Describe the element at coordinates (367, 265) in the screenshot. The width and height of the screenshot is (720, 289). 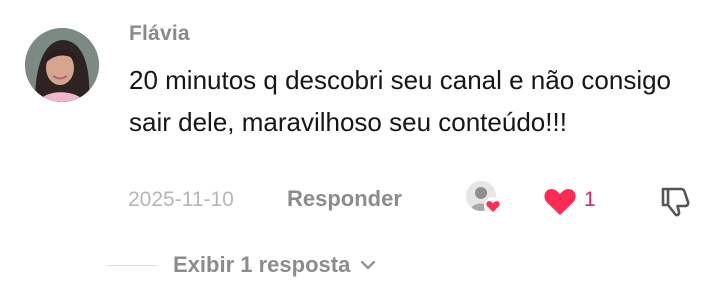
I see `chevron-down-icon` at that location.